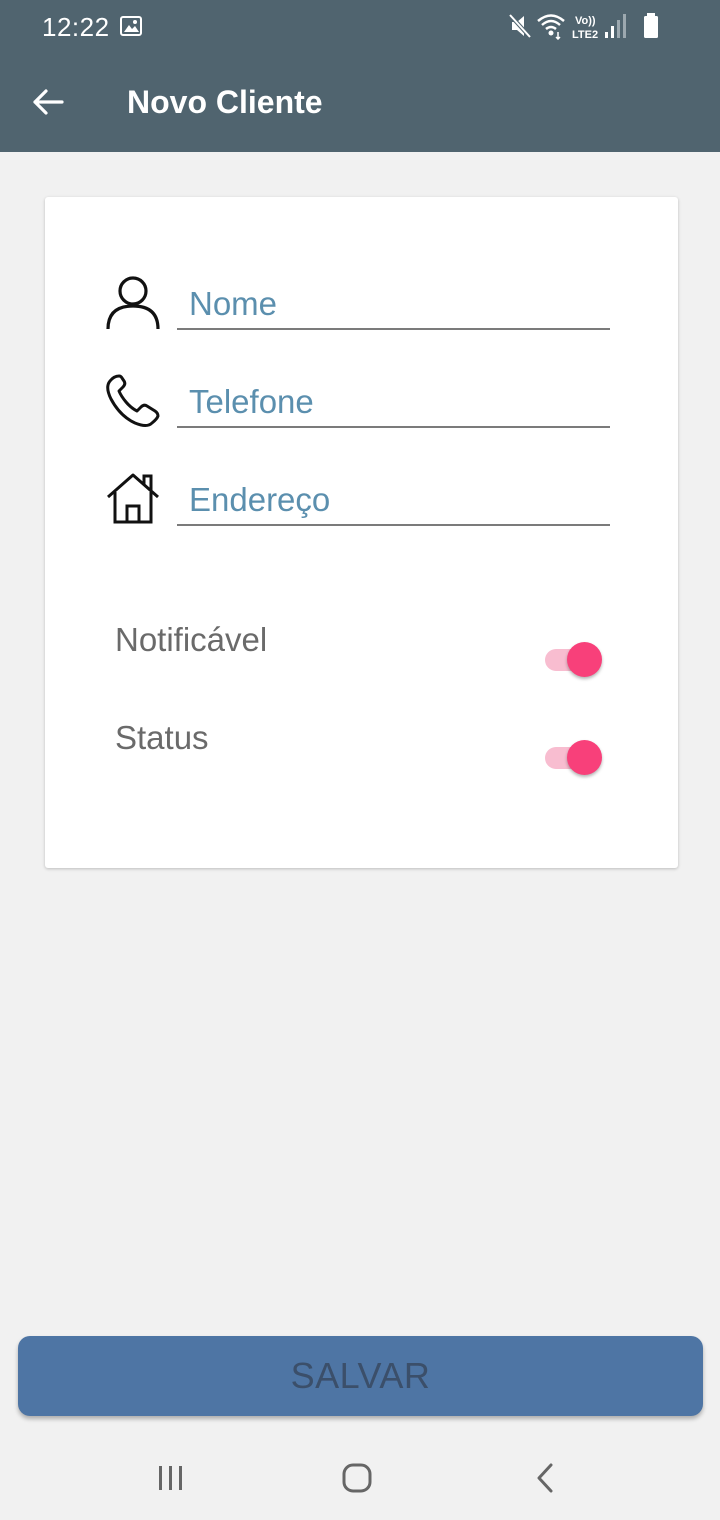 The height and width of the screenshot is (1520, 720). What do you see at coordinates (76, 27) in the screenshot?
I see `status-time: 12:22` at bounding box center [76, 27].